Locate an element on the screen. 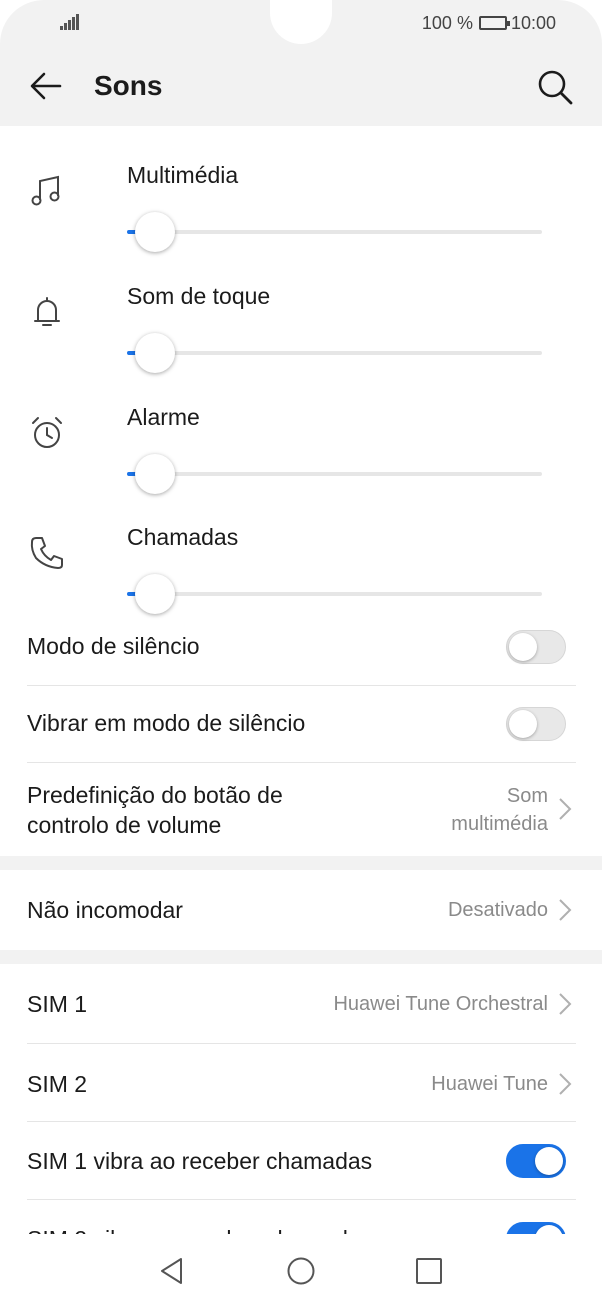  setting-vibrate-silent: Vibrar em modo de silêncio is located at coordinates (301, 724).